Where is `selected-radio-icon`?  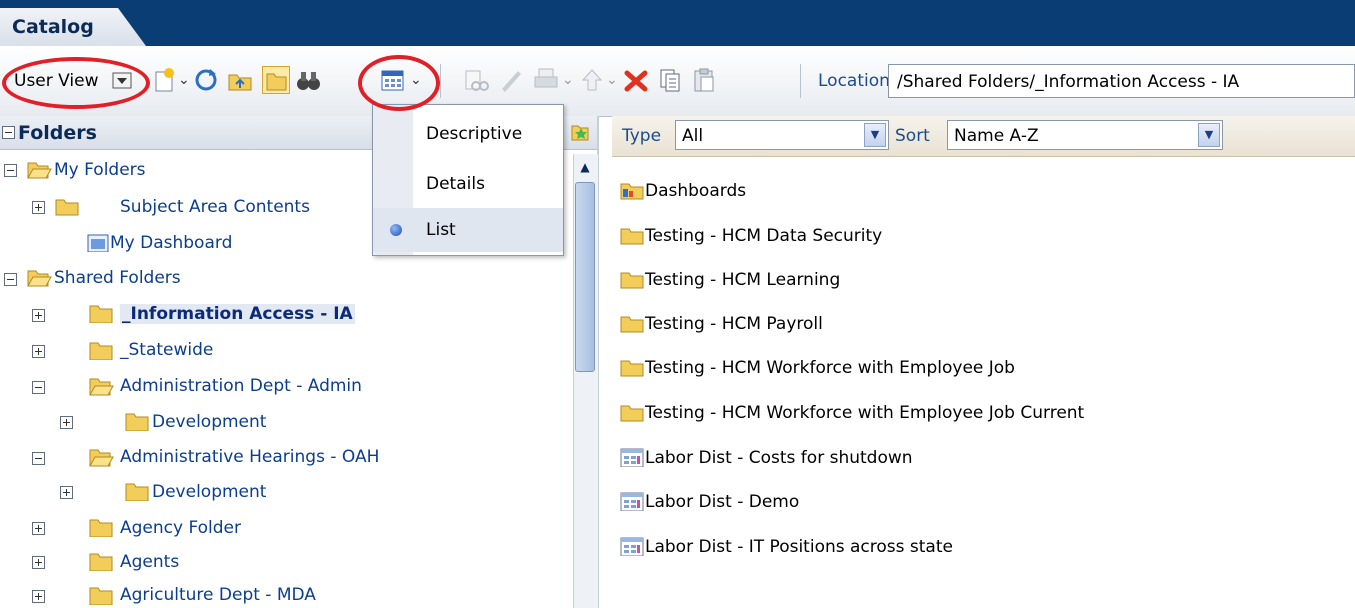
selected-radio-icon is located at coordinates (396, 230).